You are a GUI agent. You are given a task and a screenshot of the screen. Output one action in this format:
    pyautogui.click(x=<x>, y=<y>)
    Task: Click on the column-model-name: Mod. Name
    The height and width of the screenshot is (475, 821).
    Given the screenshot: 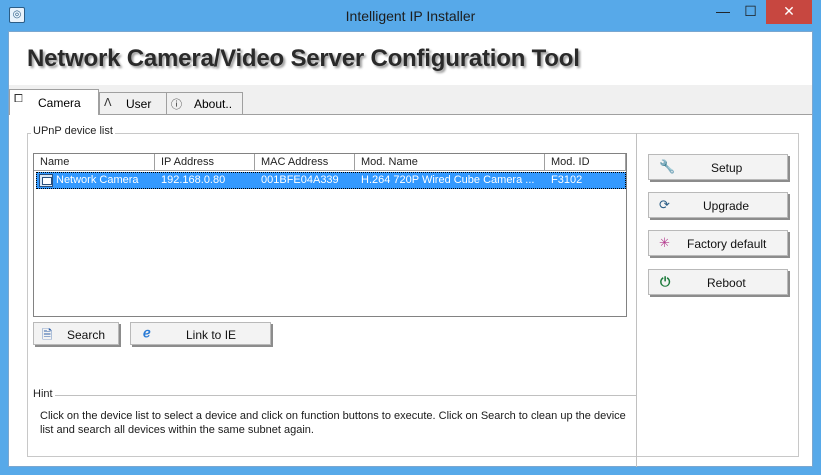 What is the action you would take?
    pyautogui.click(x=450, y=162)
    